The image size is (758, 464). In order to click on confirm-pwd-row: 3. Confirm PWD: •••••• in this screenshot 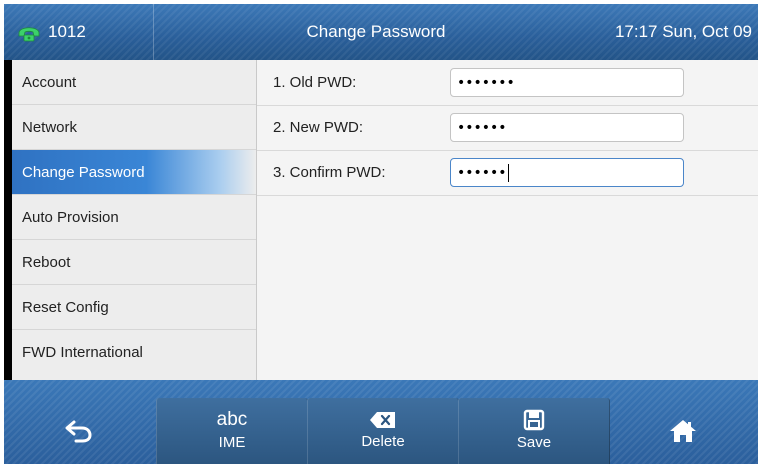, I will do `click(507, 173)`.